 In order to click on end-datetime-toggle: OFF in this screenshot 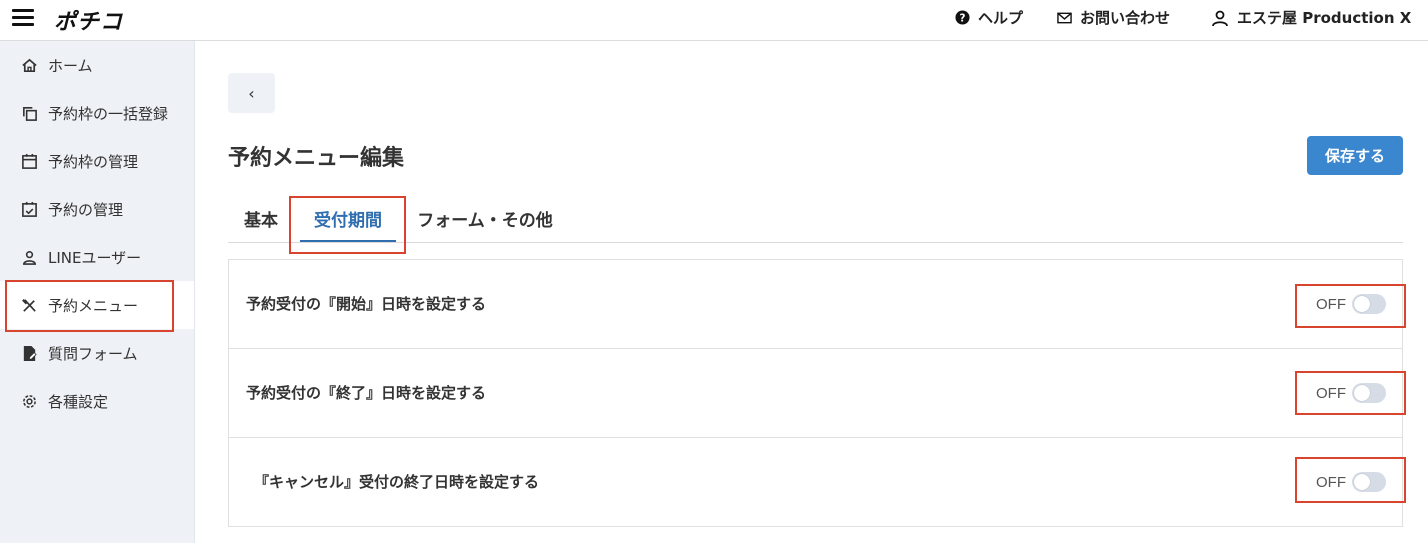, I will do `click(1351, 393)`.